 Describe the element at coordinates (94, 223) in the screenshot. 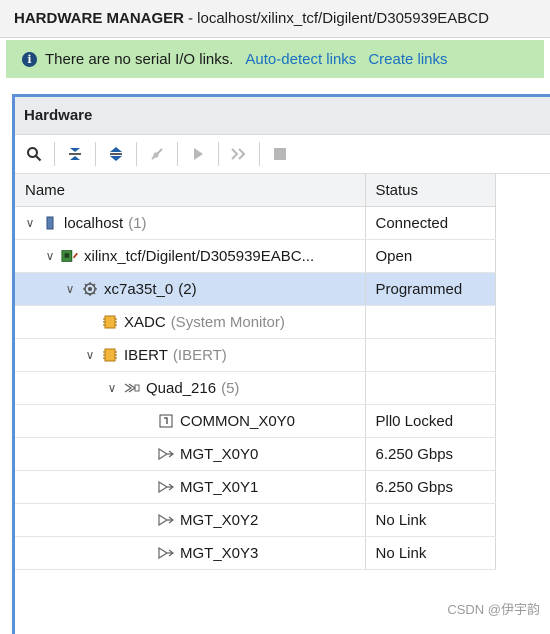

I see `node-label: localhost` at that location.